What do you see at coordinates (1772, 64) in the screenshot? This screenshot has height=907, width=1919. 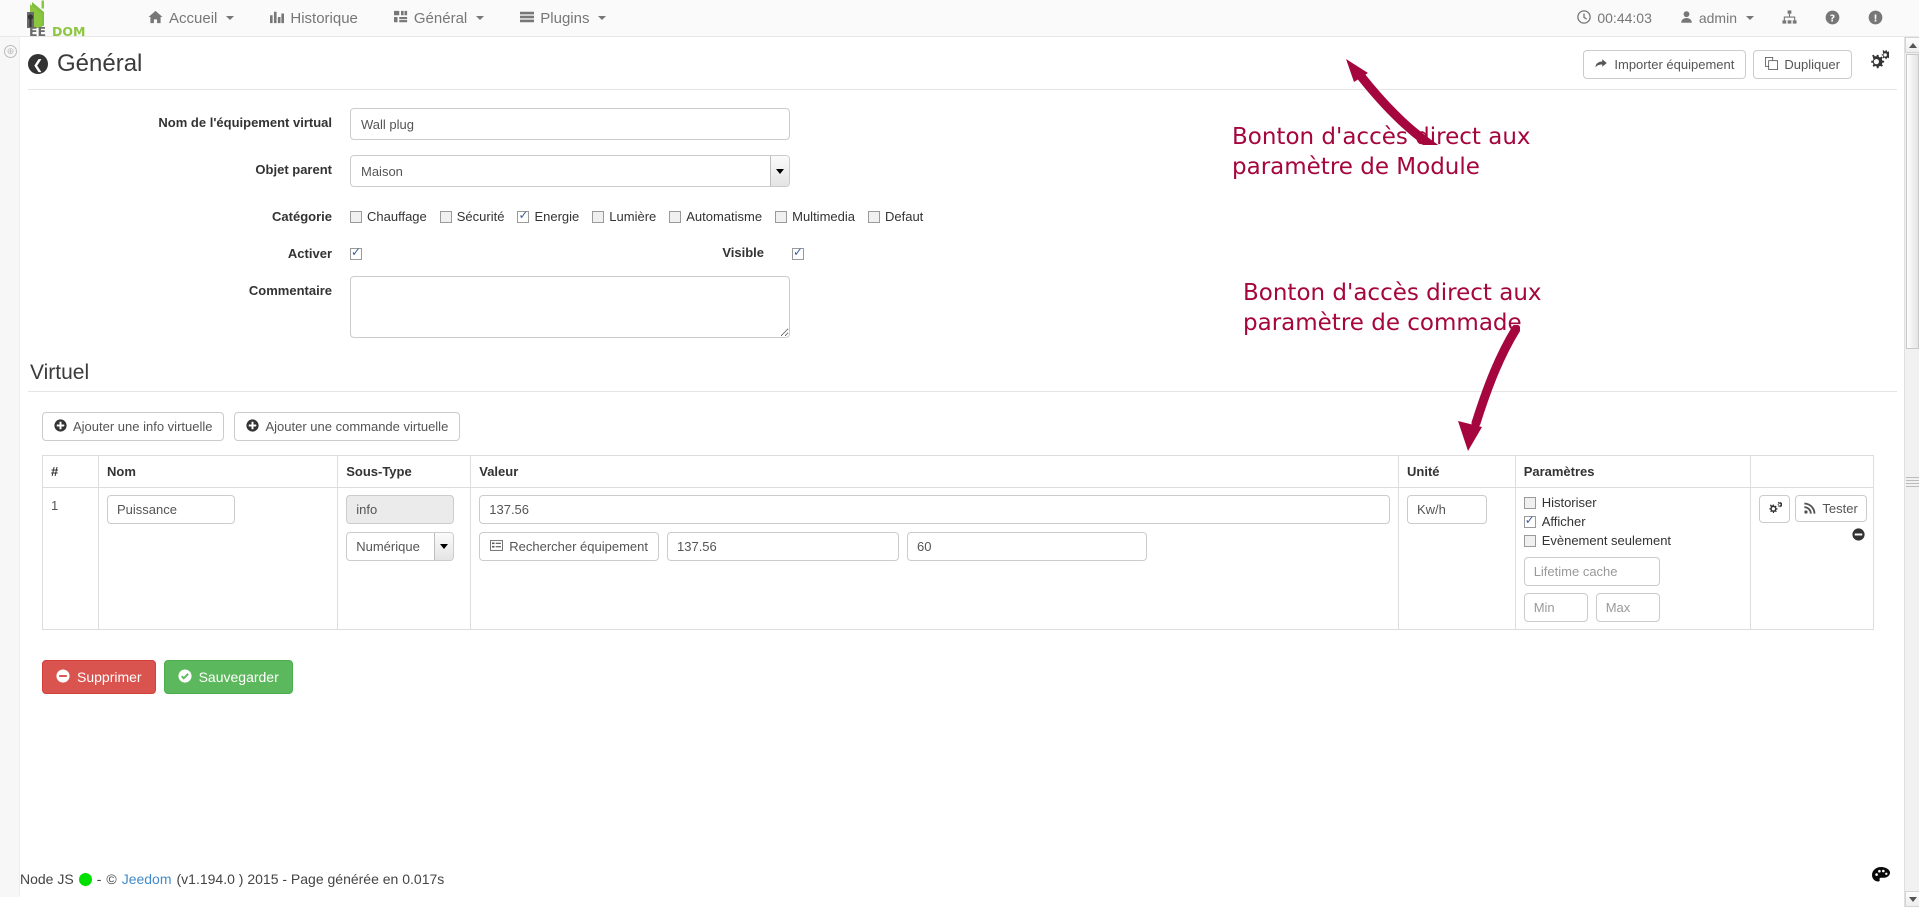 I see `copy-icon` at bounding box center [1772, 64].